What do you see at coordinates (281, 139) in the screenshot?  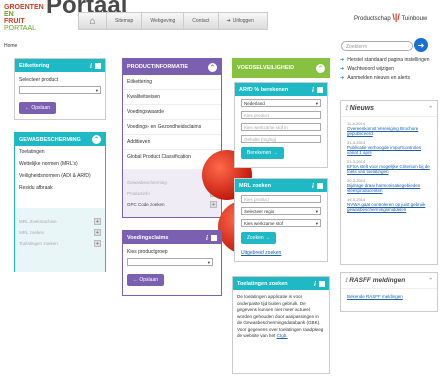 I see `arfd-level-field: Gehalte (mg/kg)` at bounding box center [281, 139].